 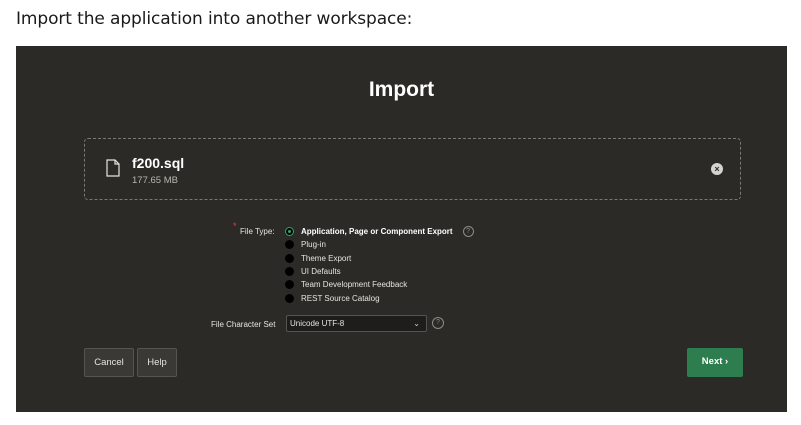 I want to click on radio-label: REST Source Catalog, so click(x=340, y=298).